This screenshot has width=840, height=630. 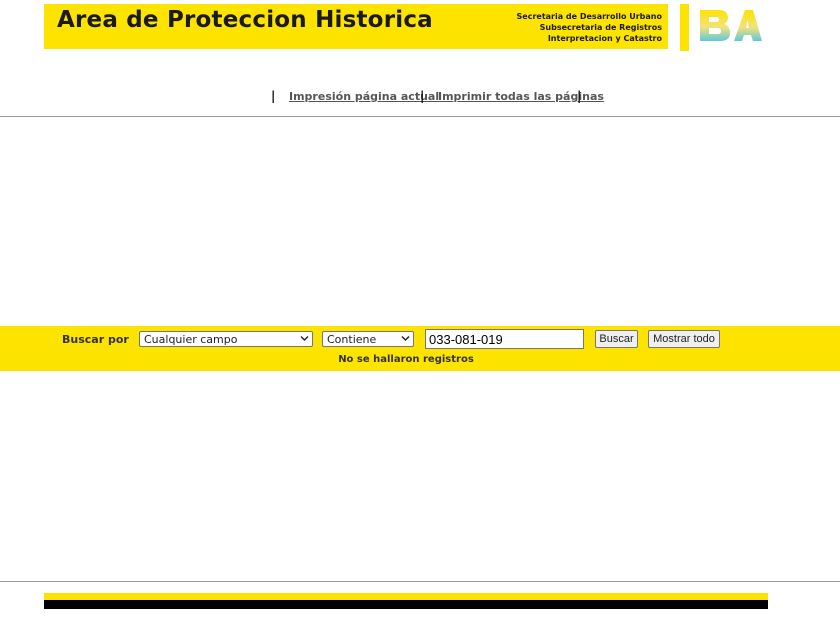 I want to click on search-operator-selected-value: Contiene, so click(x=352, y=339).